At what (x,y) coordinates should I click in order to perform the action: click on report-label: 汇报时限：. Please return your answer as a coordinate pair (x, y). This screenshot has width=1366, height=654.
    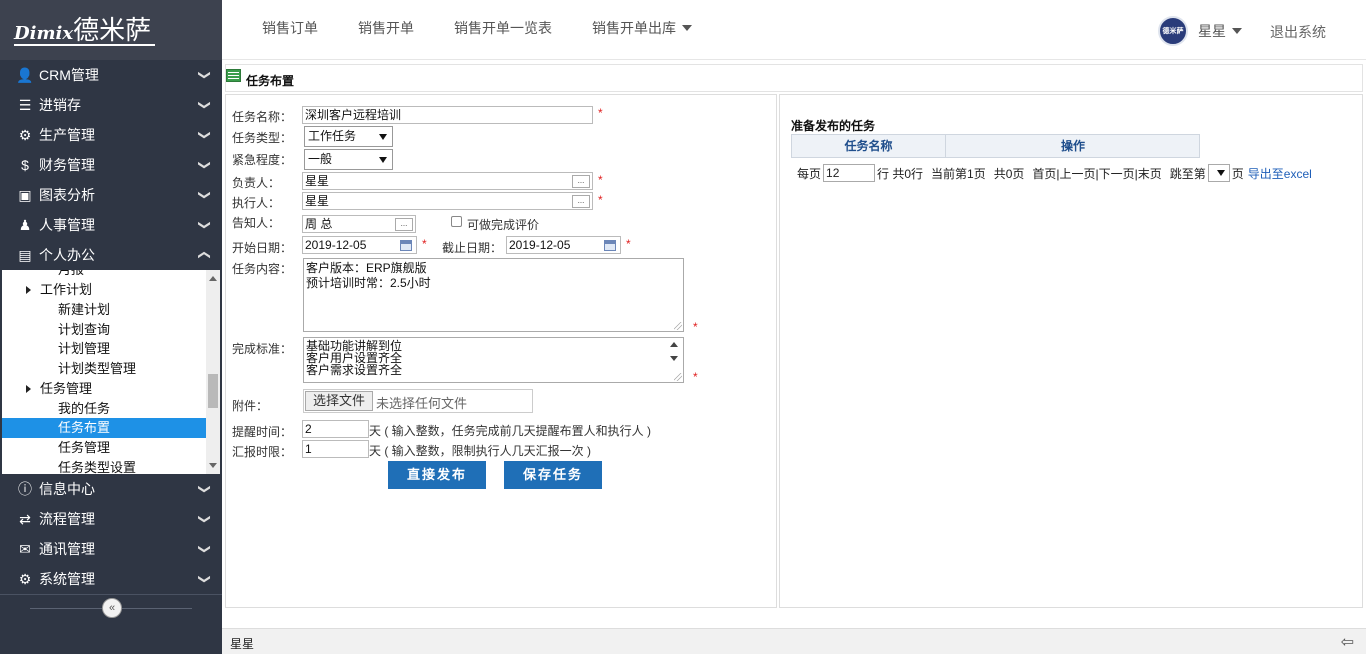
    Looking at the image, I should click on (262, 452).